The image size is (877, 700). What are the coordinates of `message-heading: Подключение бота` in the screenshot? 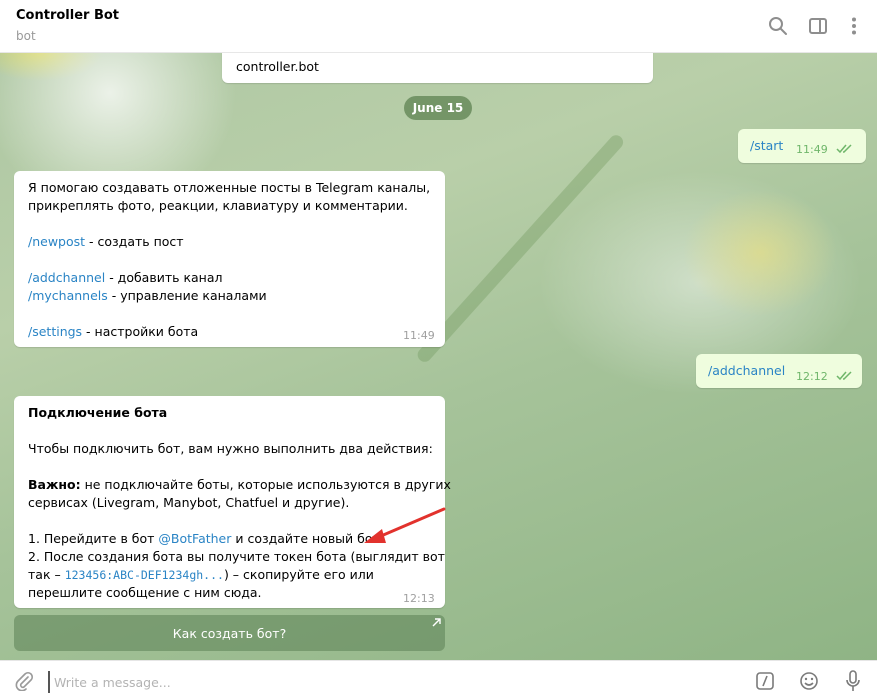 It's located at (98, 412).